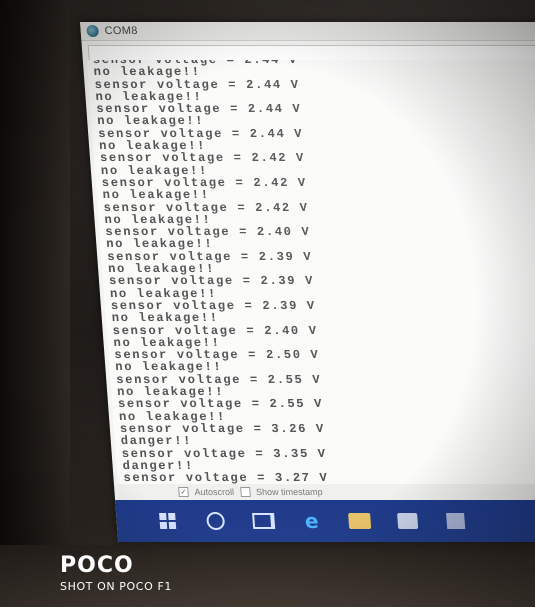 Image resolution: width=535 pixels, height=607 pixels. I want to click on serial-line: sensor voltage = 2.39 V, so click(319, 281).